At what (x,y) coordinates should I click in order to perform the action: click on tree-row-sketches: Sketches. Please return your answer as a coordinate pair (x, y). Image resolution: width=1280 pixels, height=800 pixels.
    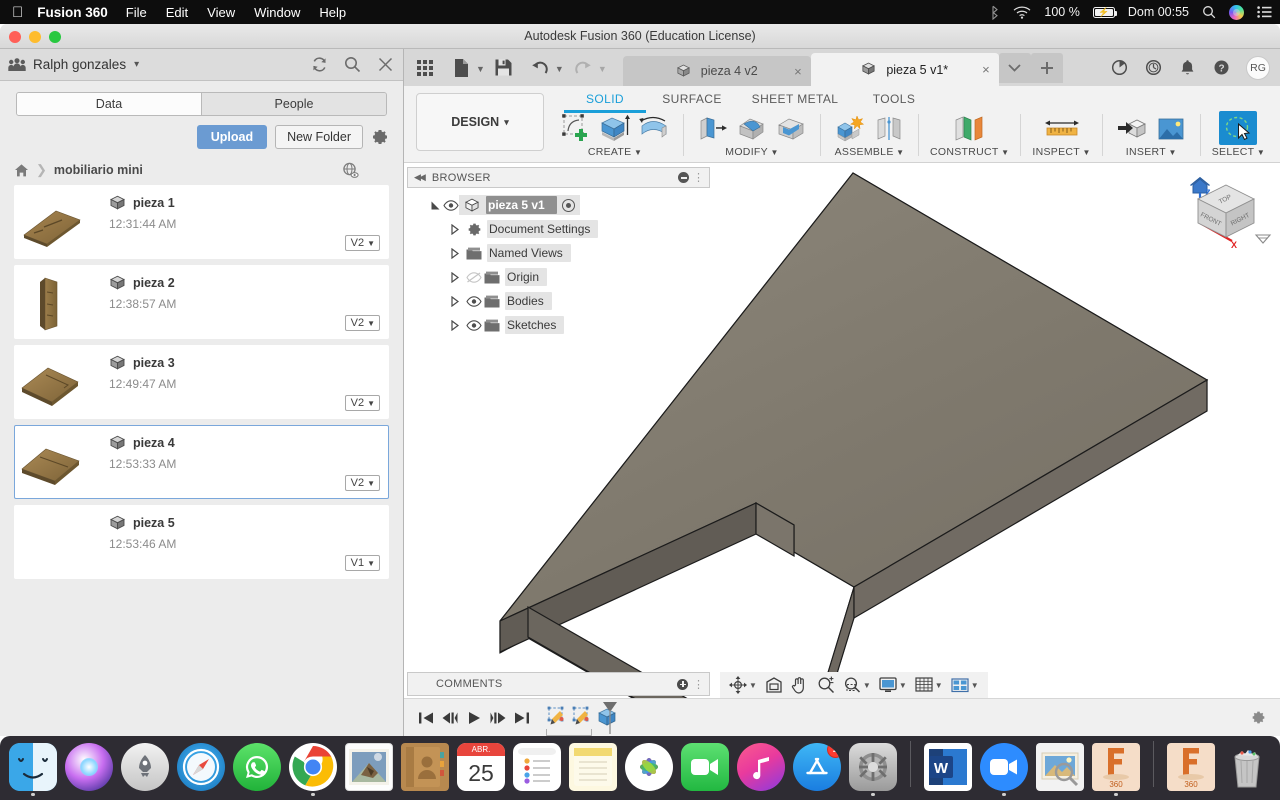
    Looking at the image, I should click on (558, 325).